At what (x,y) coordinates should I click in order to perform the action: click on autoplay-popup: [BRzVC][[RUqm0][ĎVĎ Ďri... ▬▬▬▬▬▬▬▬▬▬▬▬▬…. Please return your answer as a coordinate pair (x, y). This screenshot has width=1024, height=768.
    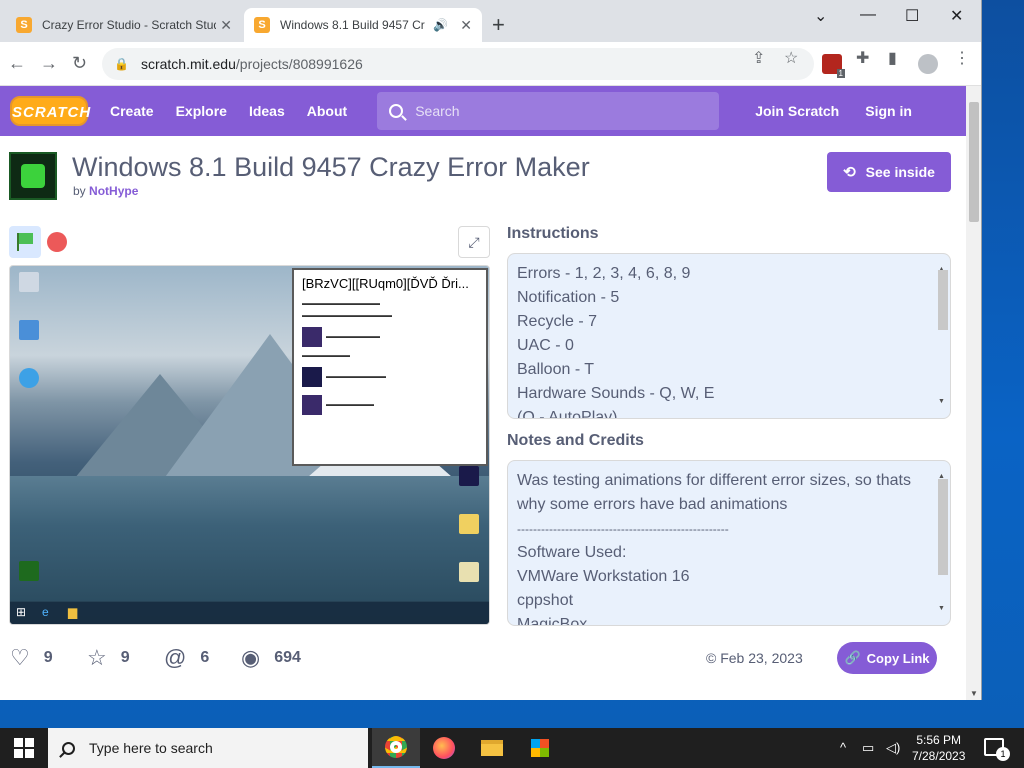
    Looking at the image, I should click on (390, 367).